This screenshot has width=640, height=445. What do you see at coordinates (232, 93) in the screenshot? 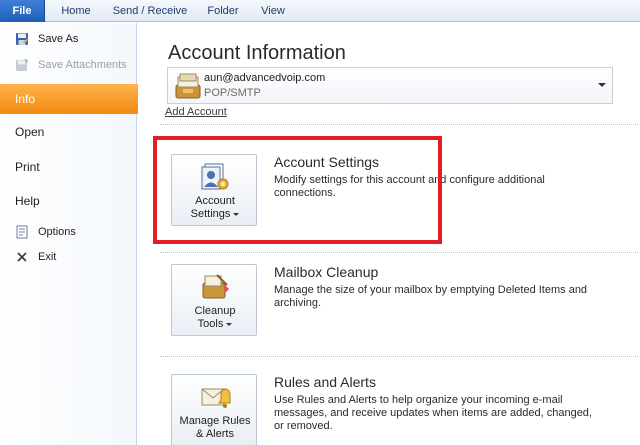
I see `account-type: POP/SMTP` at bounding box center [232, 93].